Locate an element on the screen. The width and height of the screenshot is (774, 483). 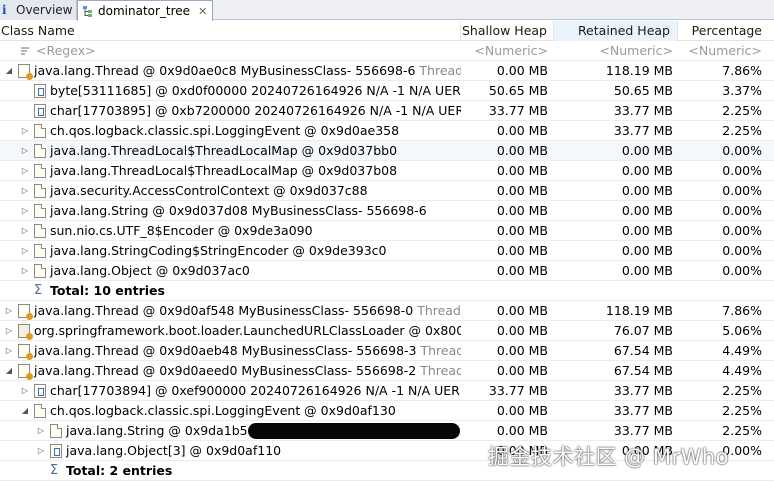
object-label: java.lang.String @ 0x9da1b508 is located at coordinates (165, 430).